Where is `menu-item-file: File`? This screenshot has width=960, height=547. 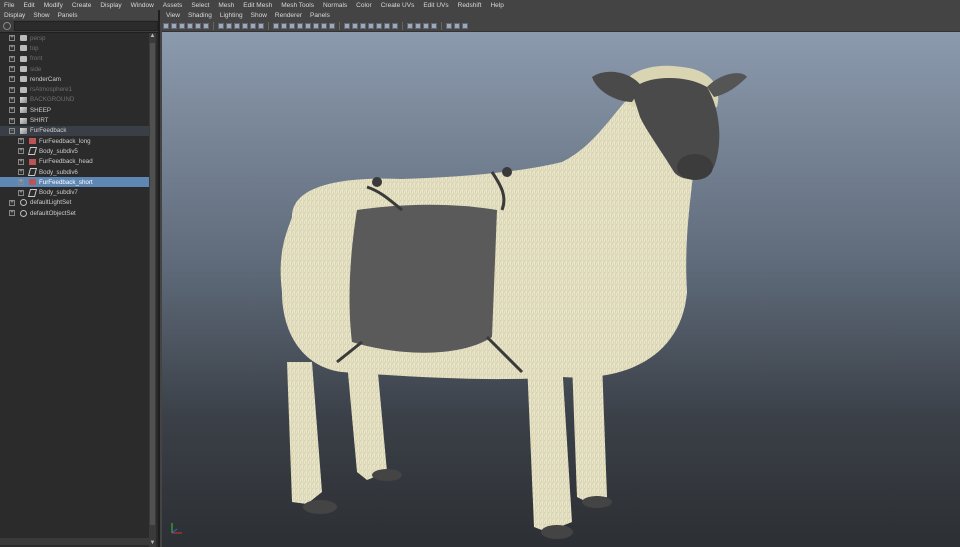 menu-item-file: File is located at coordinates (9, 5).